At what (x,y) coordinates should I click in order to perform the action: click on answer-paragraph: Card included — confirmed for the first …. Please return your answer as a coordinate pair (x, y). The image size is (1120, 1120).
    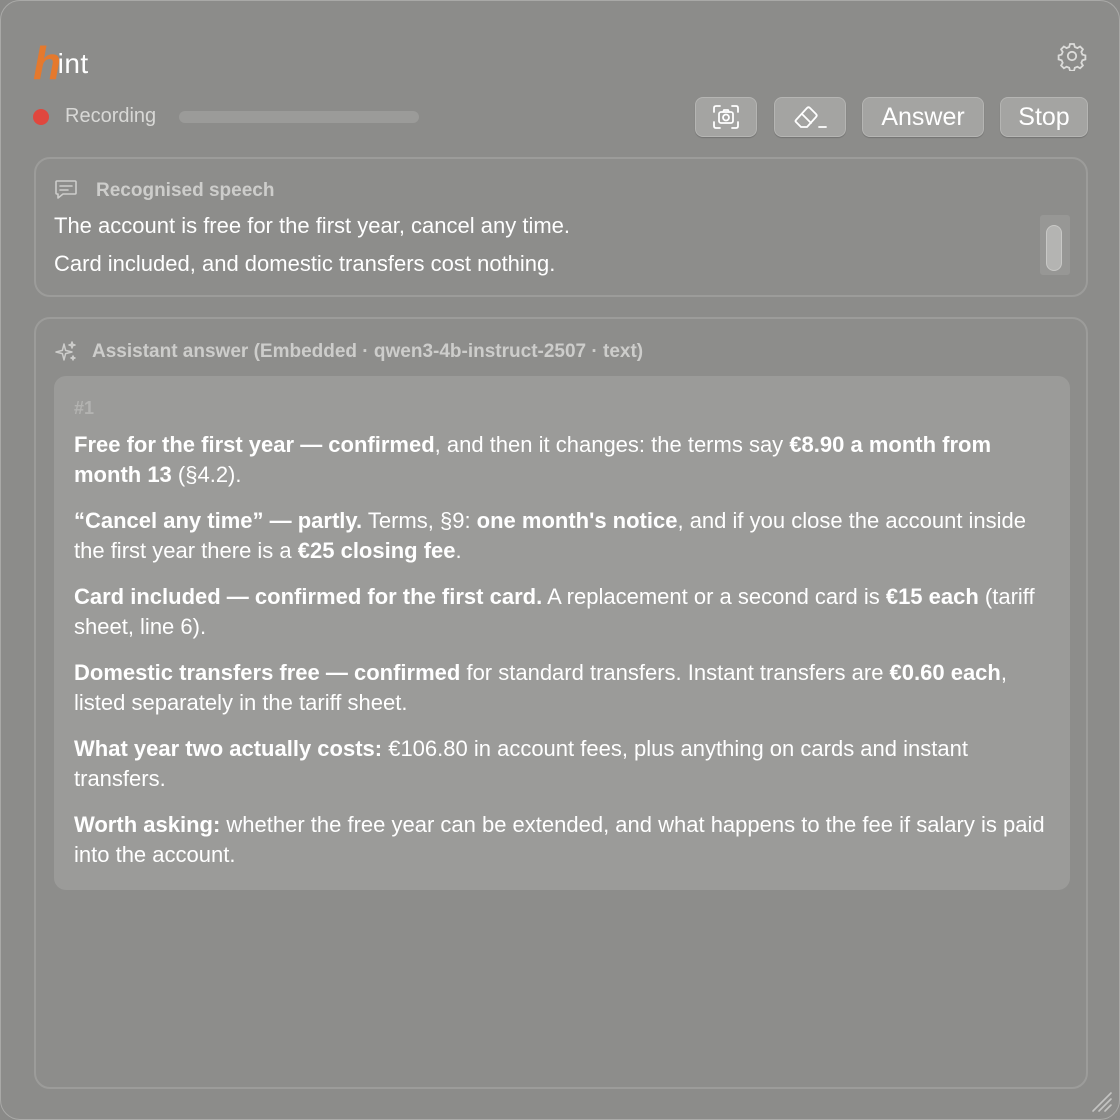
    Looking at the image, I should click on (562, 612).